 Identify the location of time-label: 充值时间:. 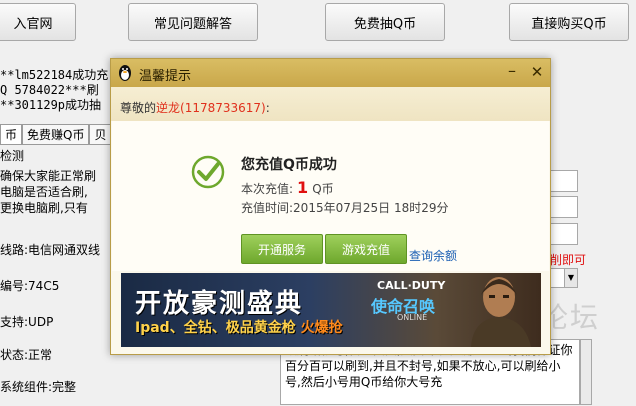
(267, 208).